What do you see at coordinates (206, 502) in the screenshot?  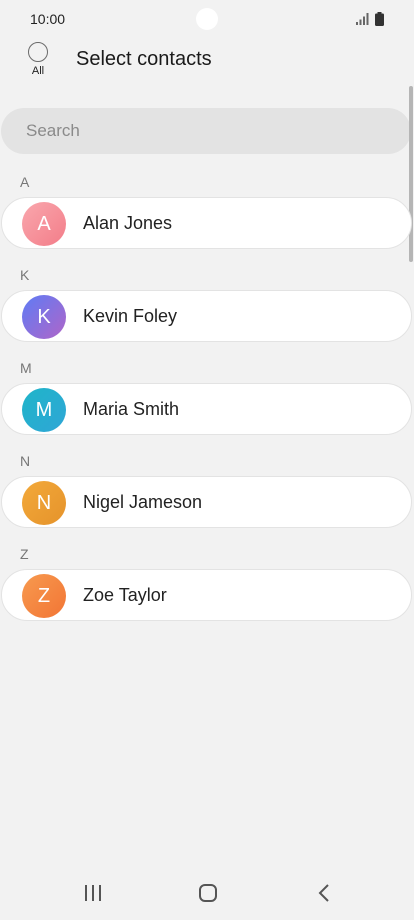 I see `contact-item: N Nigel Jameson` at bounding box center [206, 502].